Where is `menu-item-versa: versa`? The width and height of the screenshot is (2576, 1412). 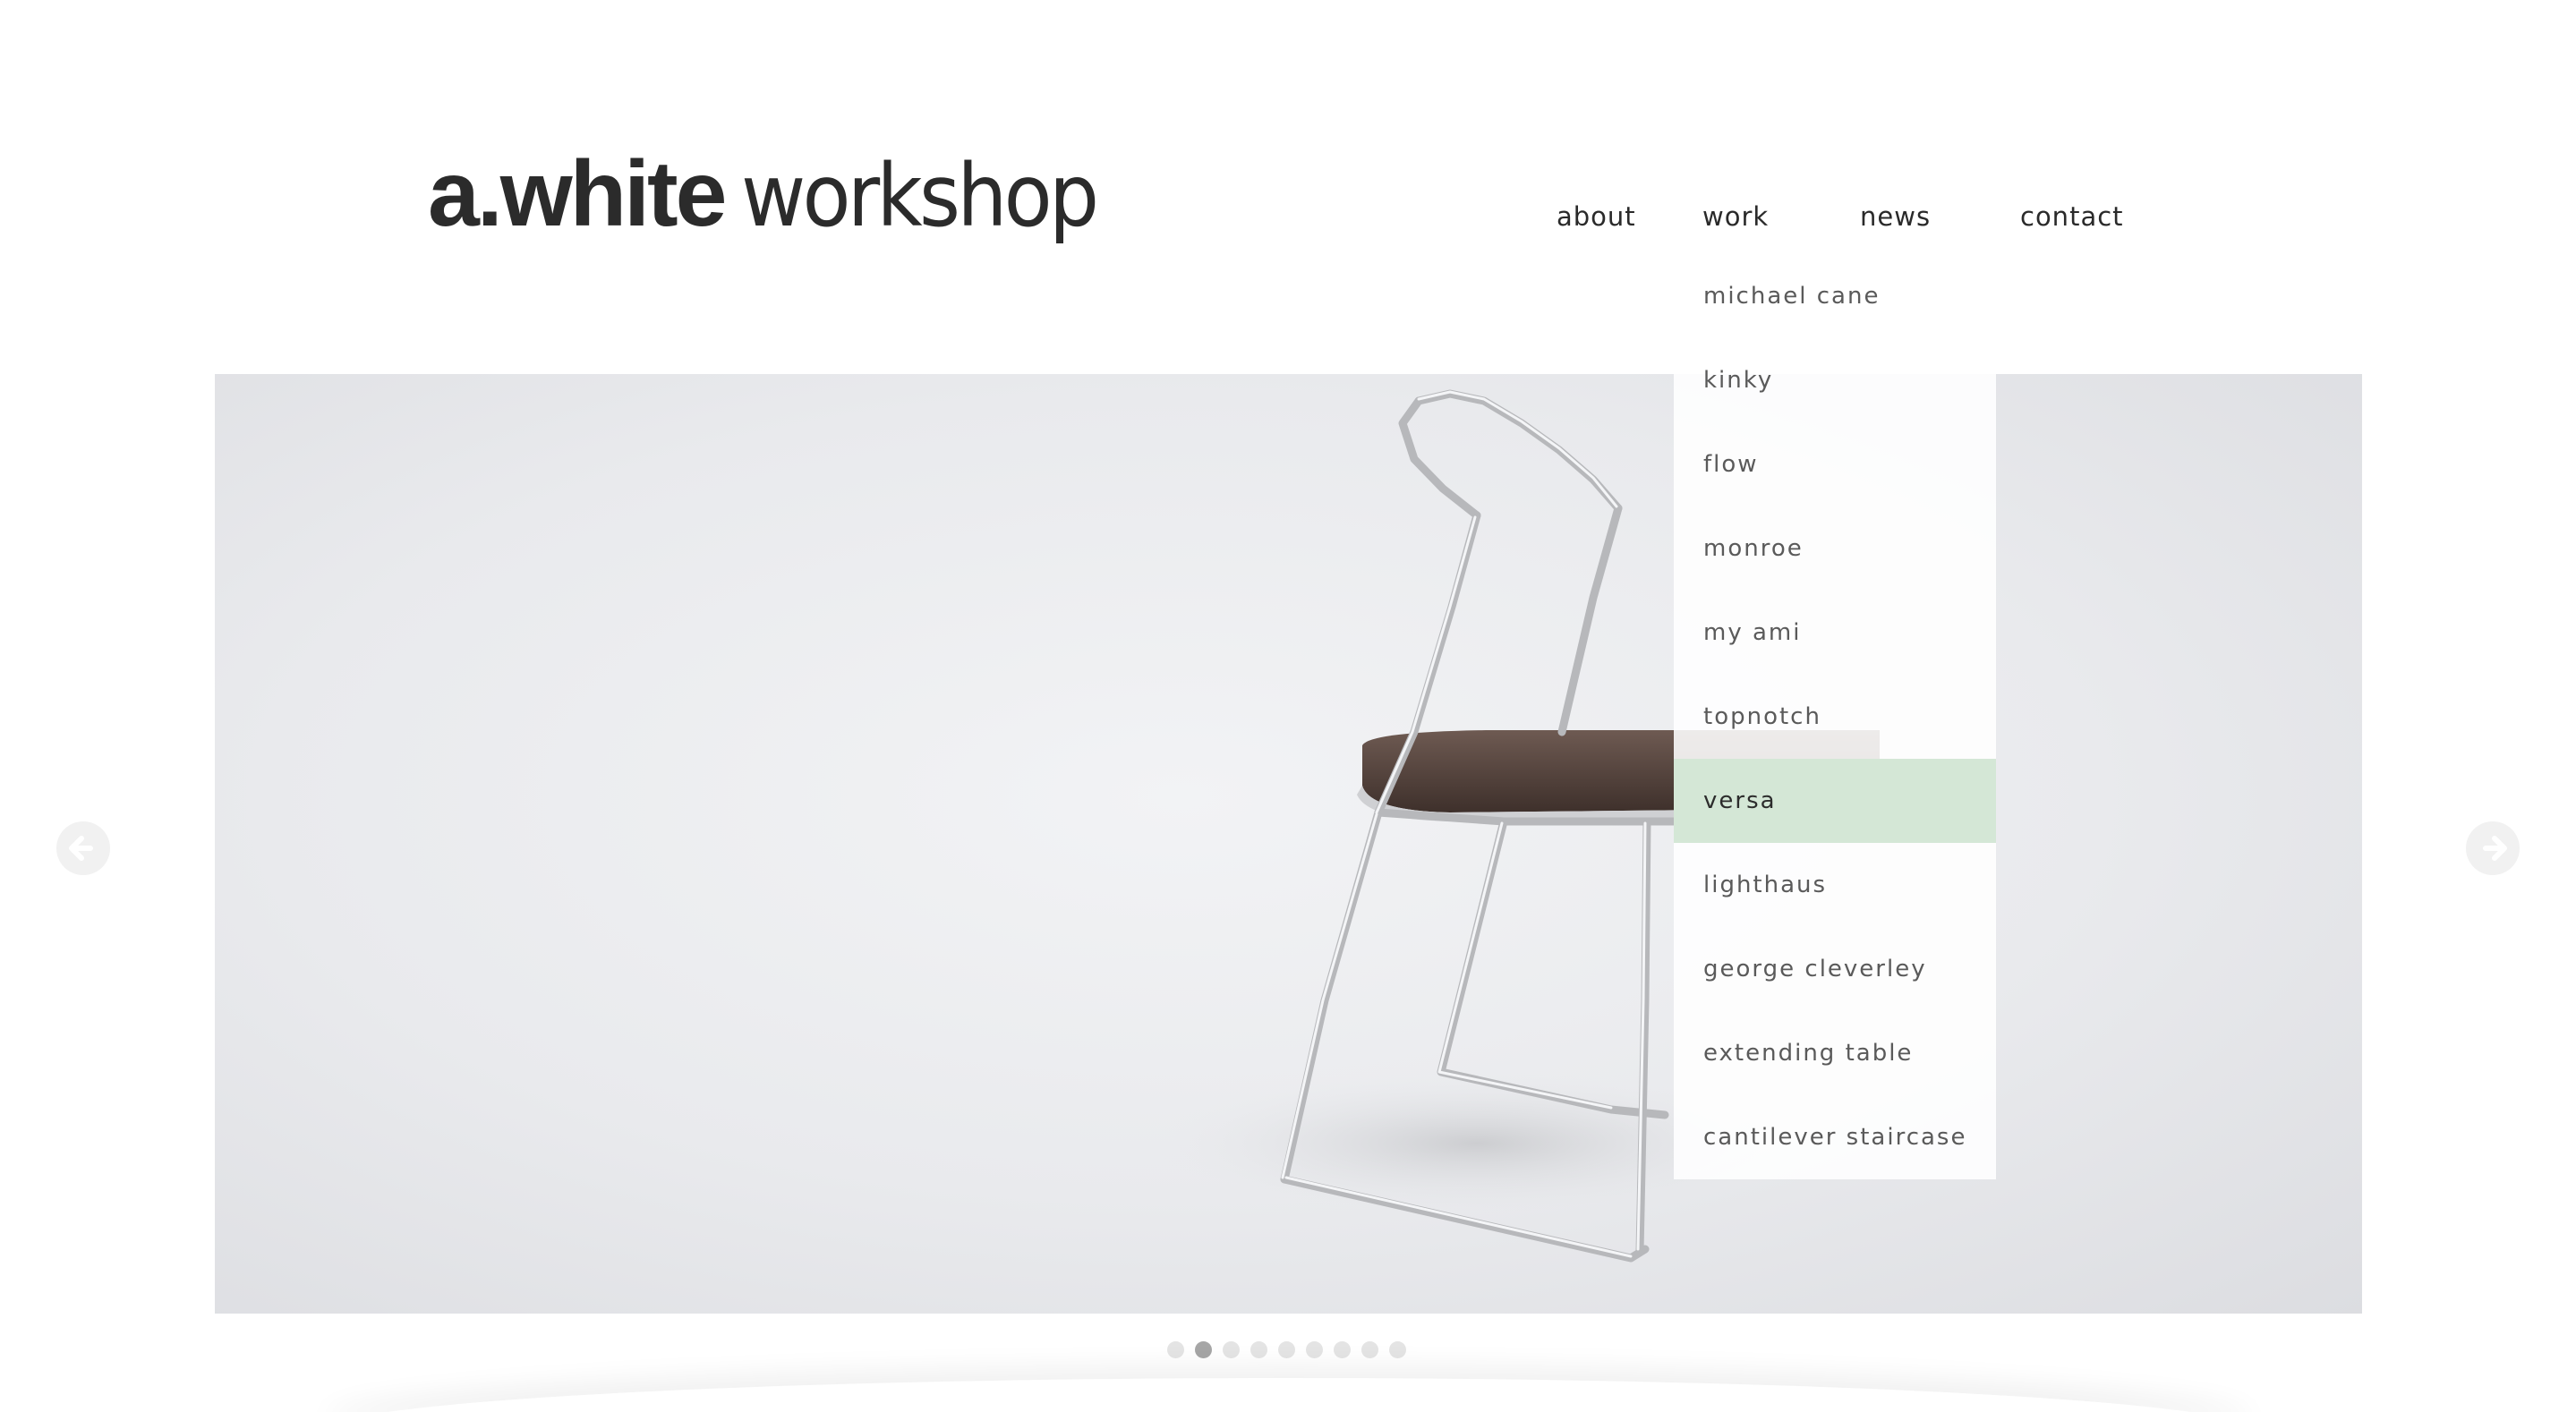 menu-item-versa: versa is located at coordinates (1835, 801).